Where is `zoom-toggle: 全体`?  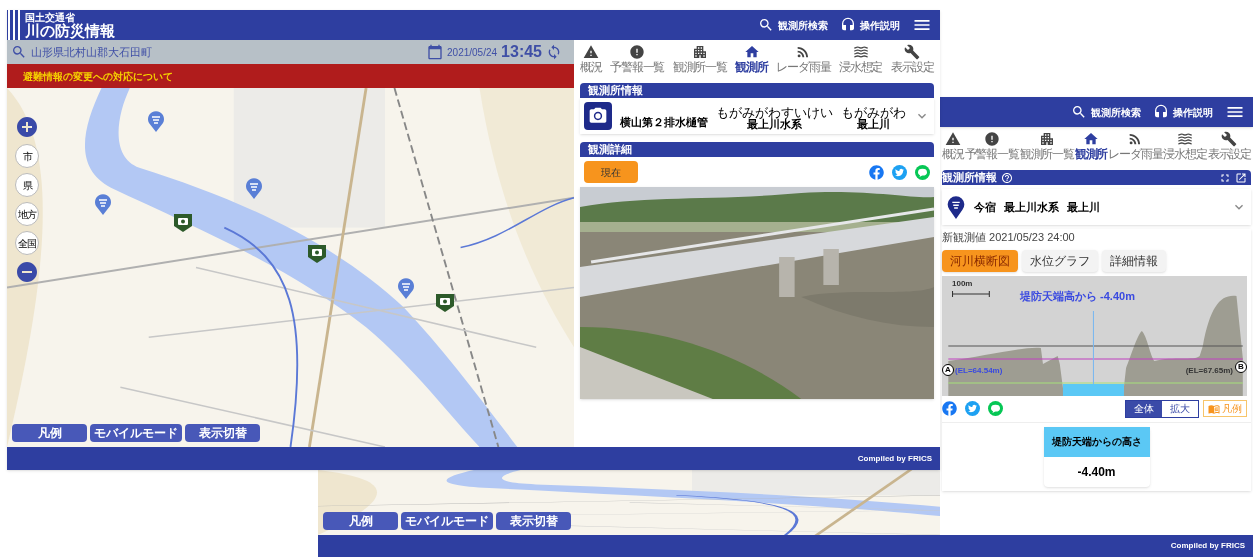
zoom-toggle: 全体 is located at coordinates (1144, 408).